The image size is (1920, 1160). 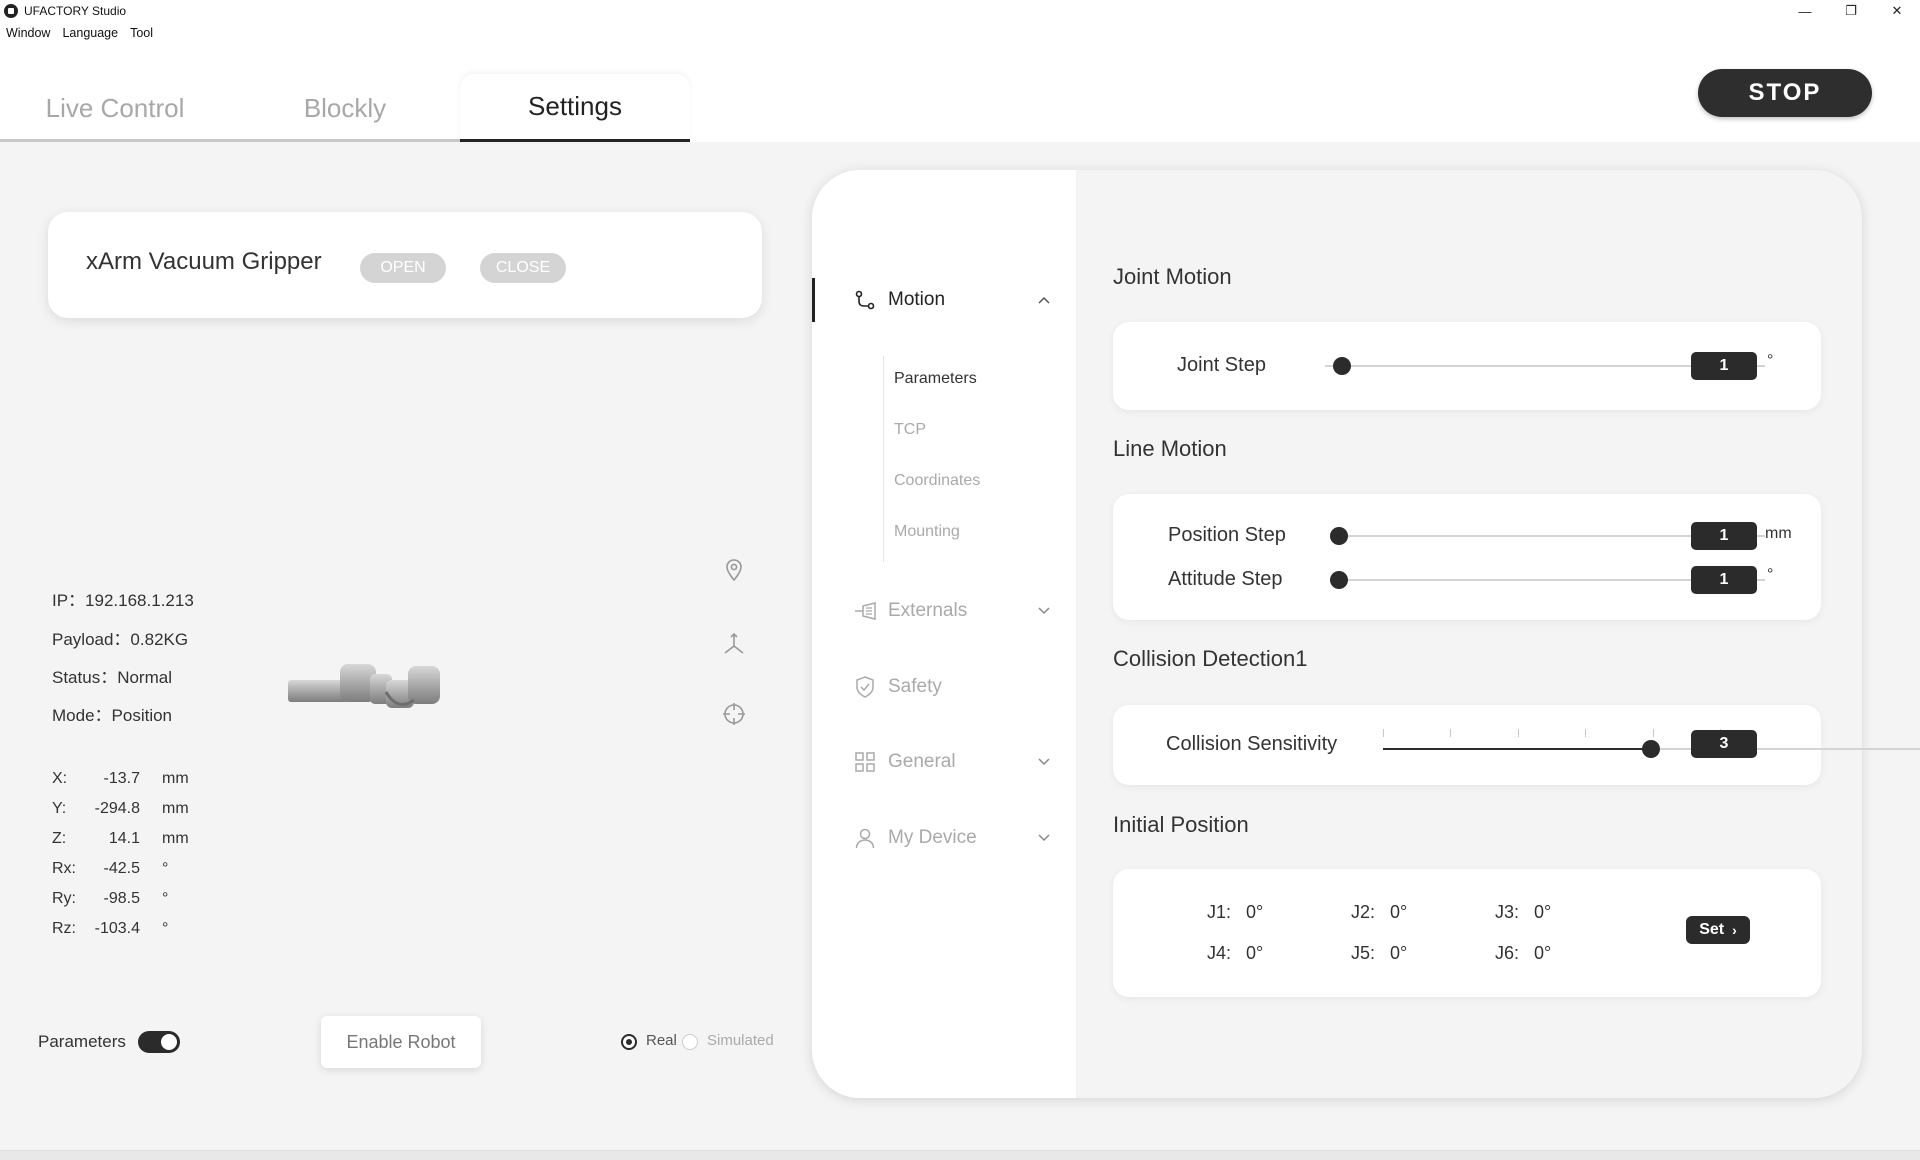 I want to click on mode-simulated-label: Simulated, so click(x=740, y=1040).